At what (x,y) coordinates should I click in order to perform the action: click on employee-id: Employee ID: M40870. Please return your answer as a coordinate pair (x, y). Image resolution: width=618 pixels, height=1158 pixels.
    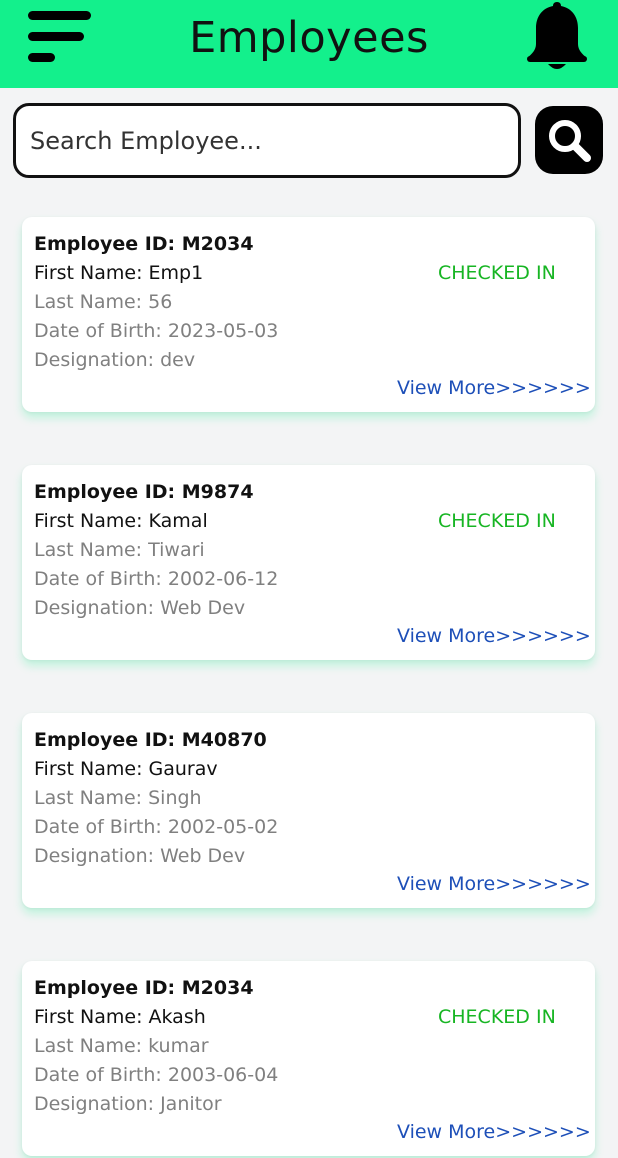
    Looking at the image, I should click on (150, 740).